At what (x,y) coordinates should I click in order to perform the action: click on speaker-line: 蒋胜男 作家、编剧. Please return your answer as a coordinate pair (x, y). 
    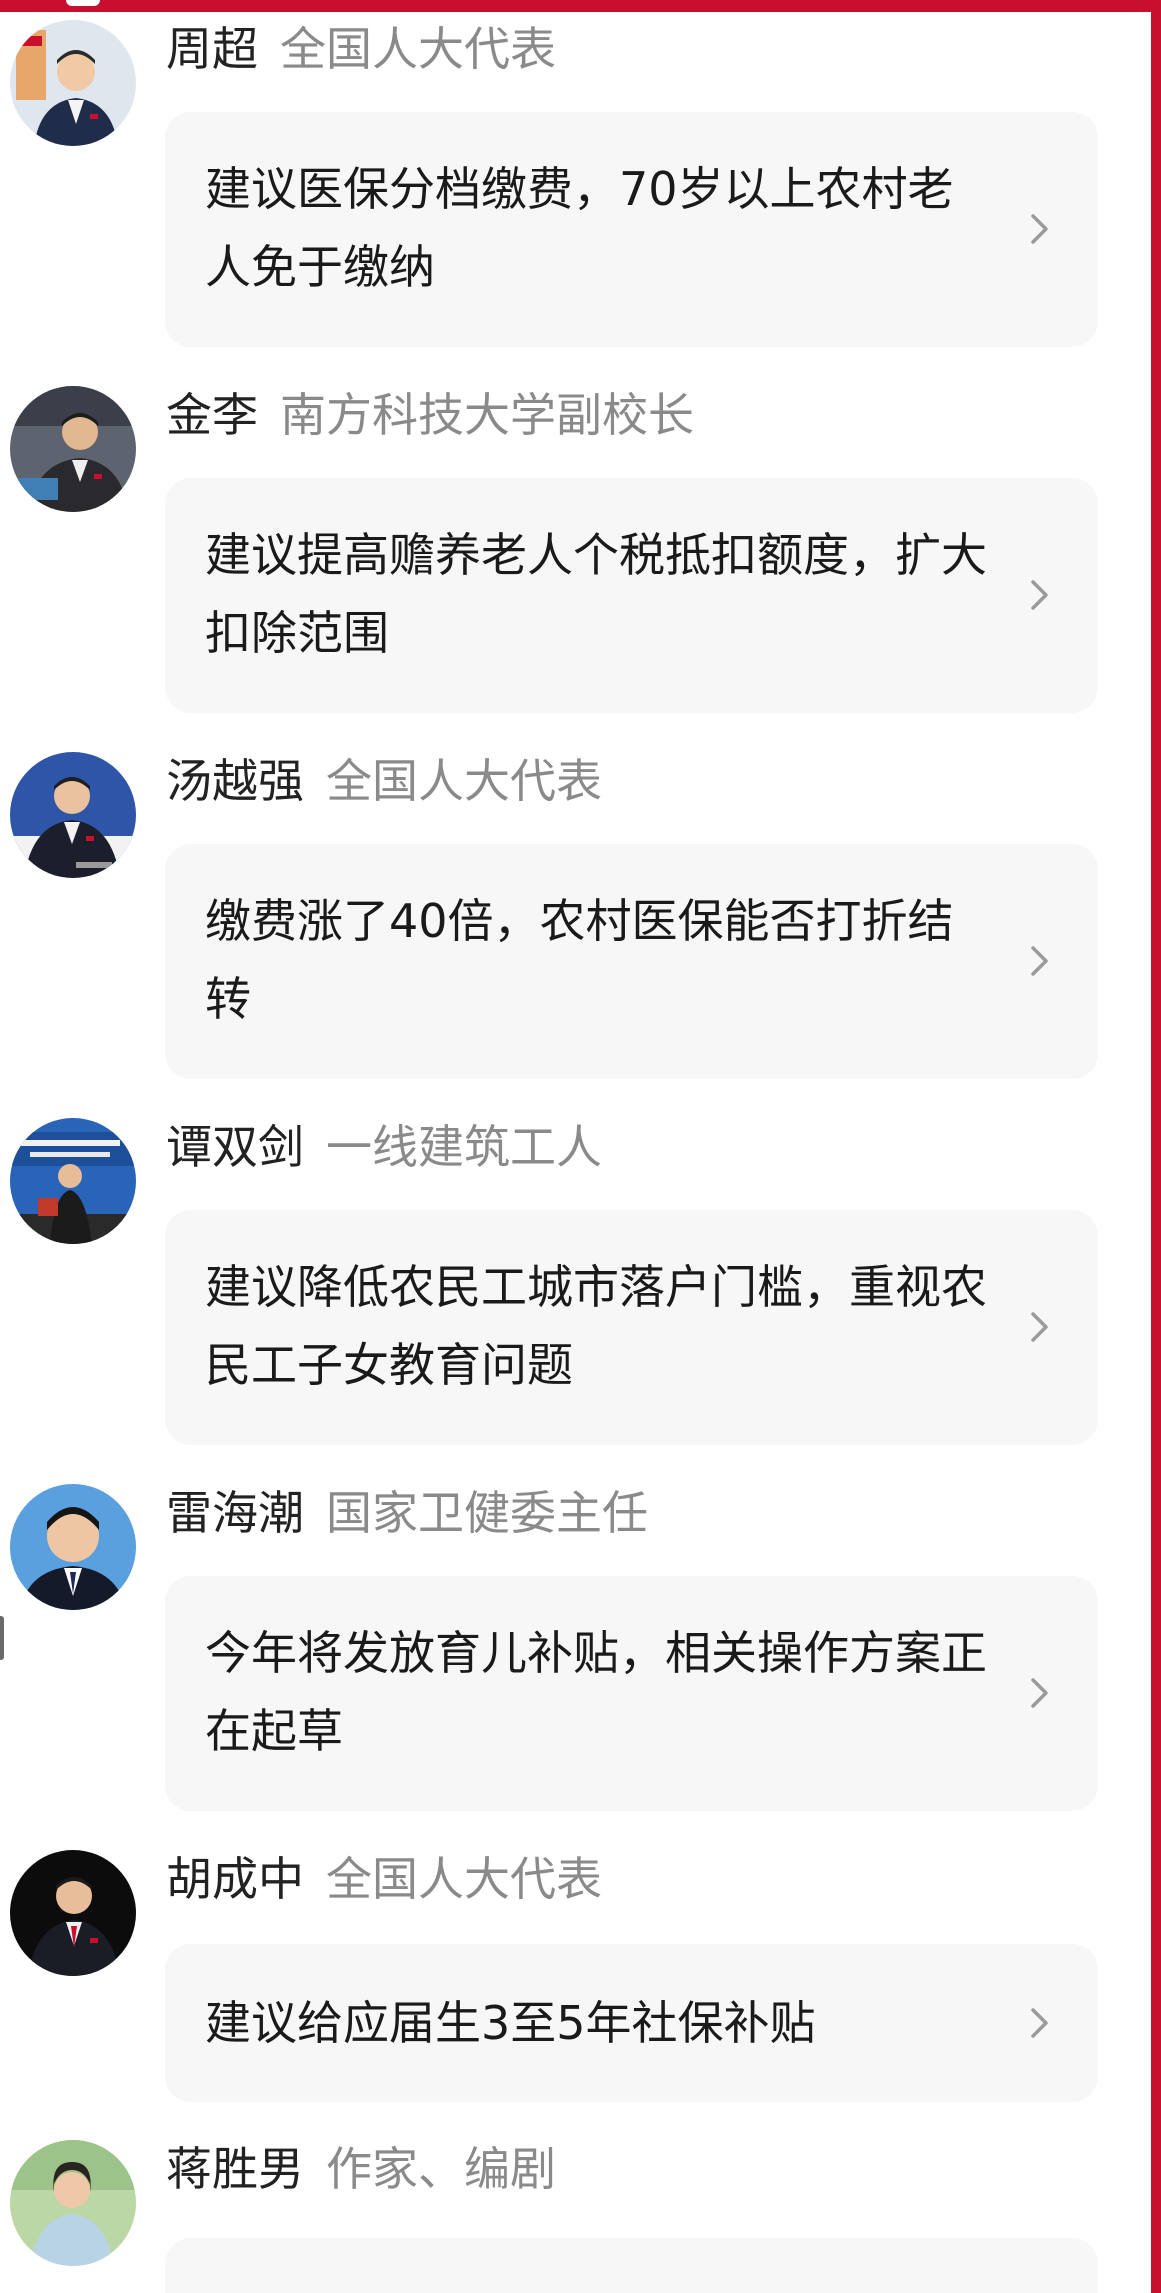
    Looking at the image, I should click on (361, 2169).